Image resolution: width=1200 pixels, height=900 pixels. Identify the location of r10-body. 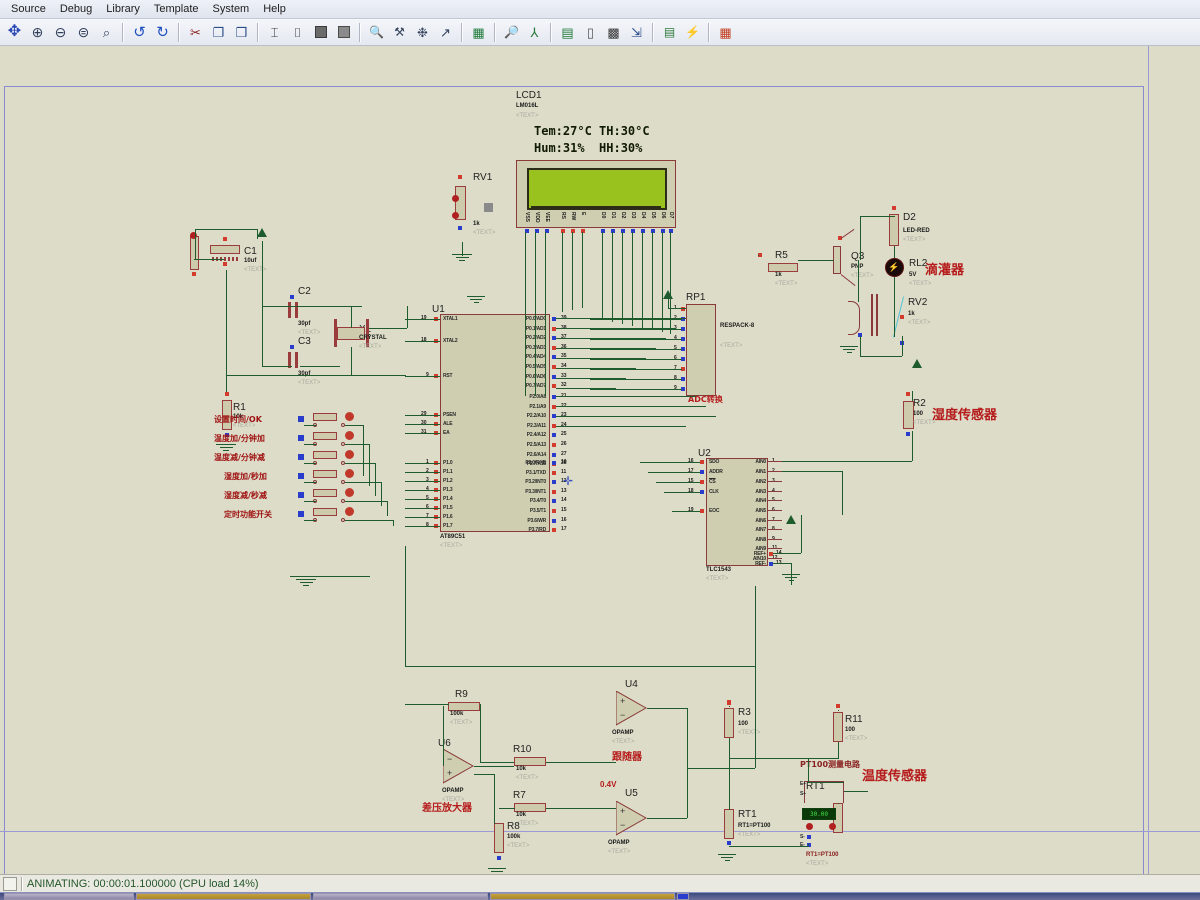
(530, 761).